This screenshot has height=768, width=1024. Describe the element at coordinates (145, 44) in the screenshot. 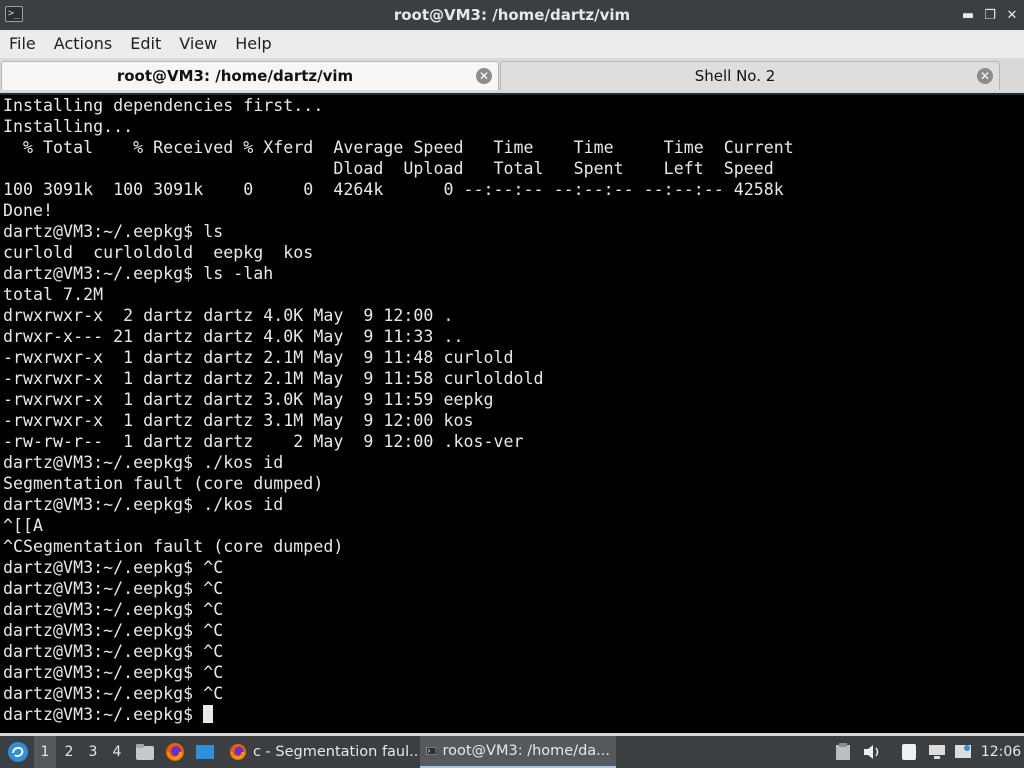

I see `menu-edit: Edit` at that location.